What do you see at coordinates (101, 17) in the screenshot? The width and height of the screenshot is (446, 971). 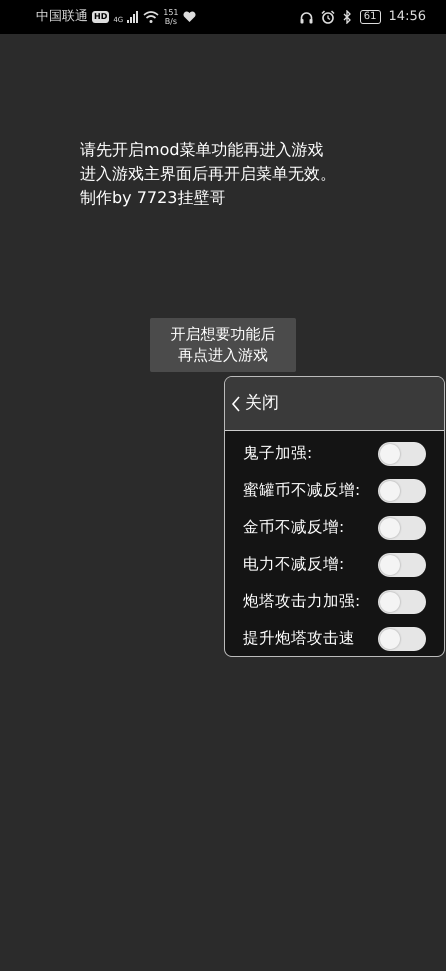 I see `hd-badge: HD` at bounding box center [101, 17].